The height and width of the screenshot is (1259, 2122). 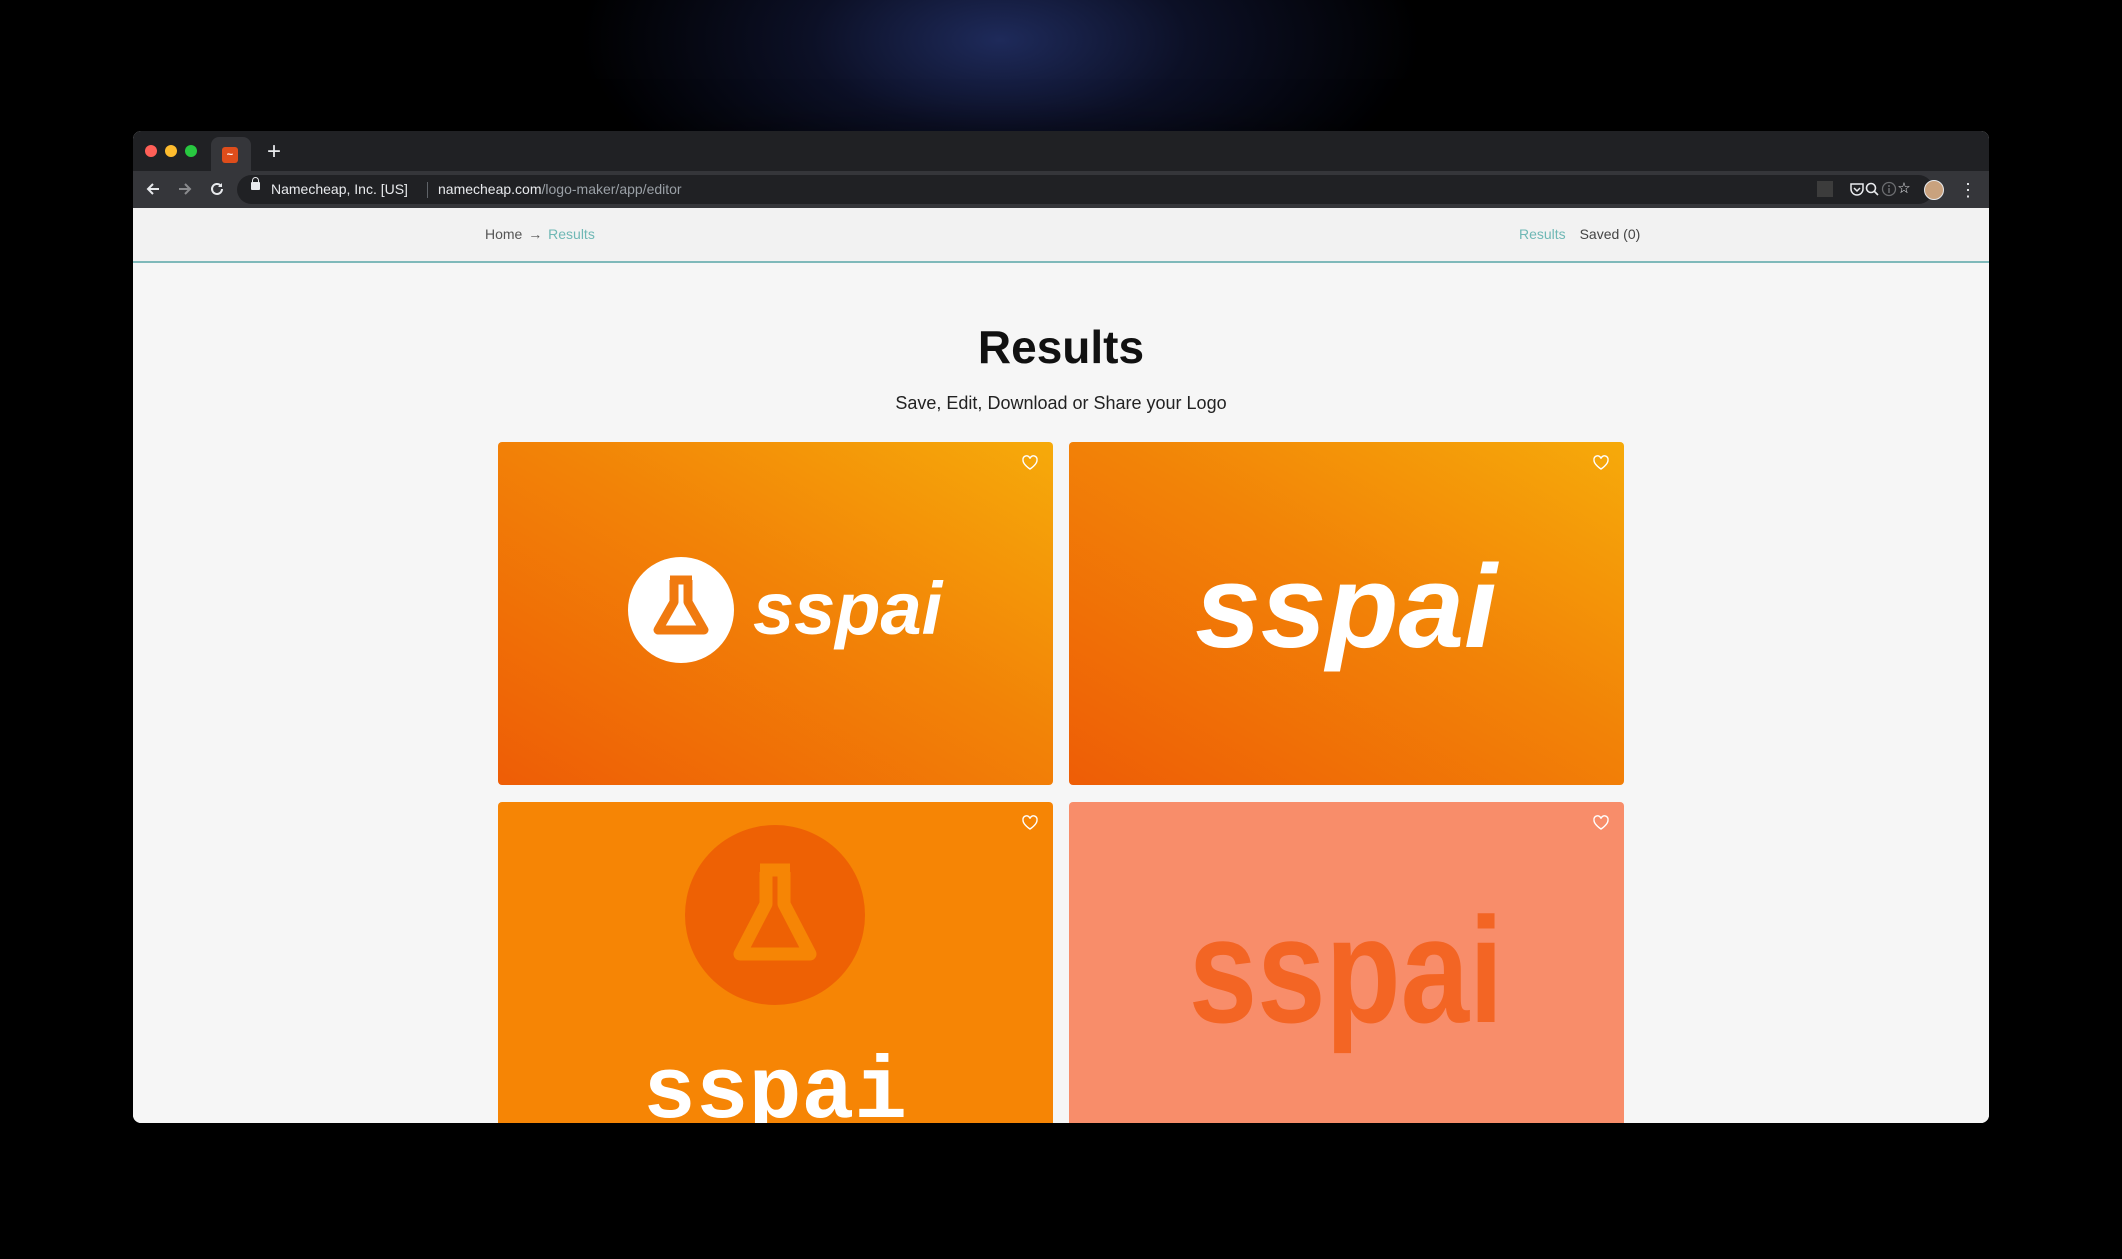 I want to click on url-path: /logo-maker/app/editor, so click(x=611, y=189).